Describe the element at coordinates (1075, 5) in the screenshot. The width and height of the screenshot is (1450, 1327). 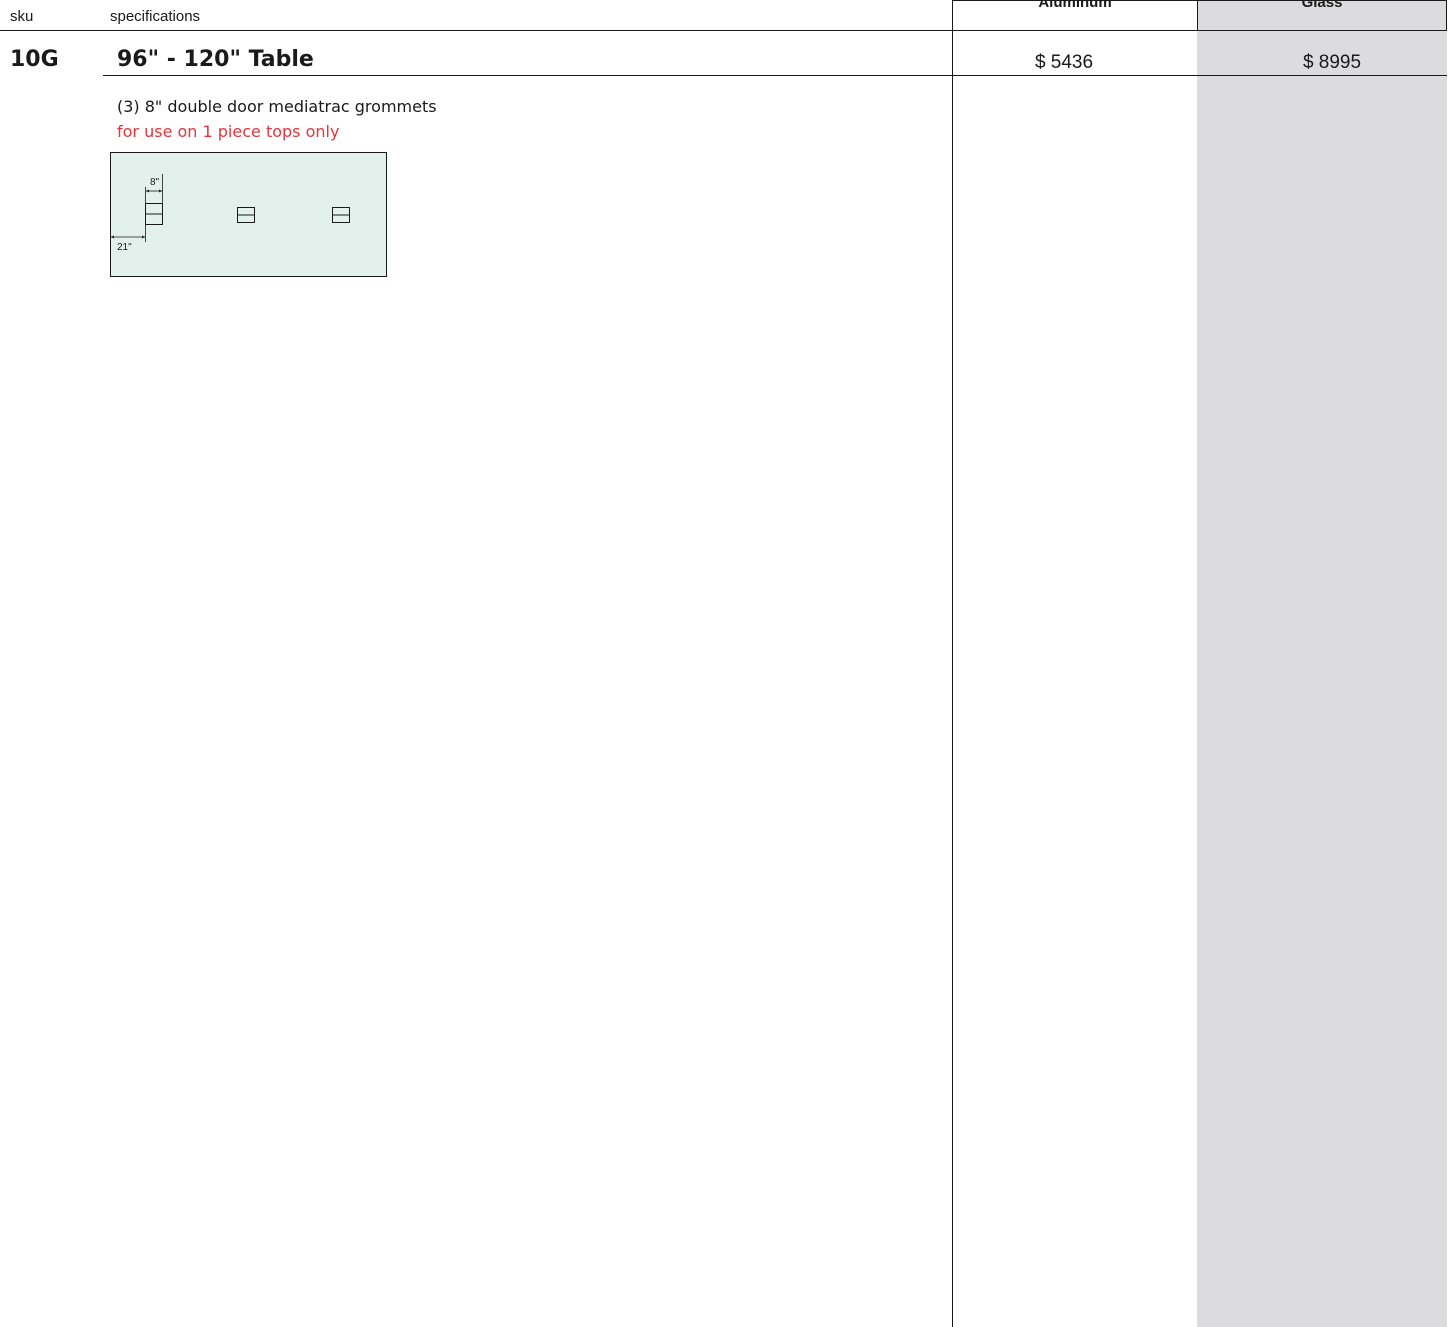
I see `header-aluminum-label: Aluminum` at that location.